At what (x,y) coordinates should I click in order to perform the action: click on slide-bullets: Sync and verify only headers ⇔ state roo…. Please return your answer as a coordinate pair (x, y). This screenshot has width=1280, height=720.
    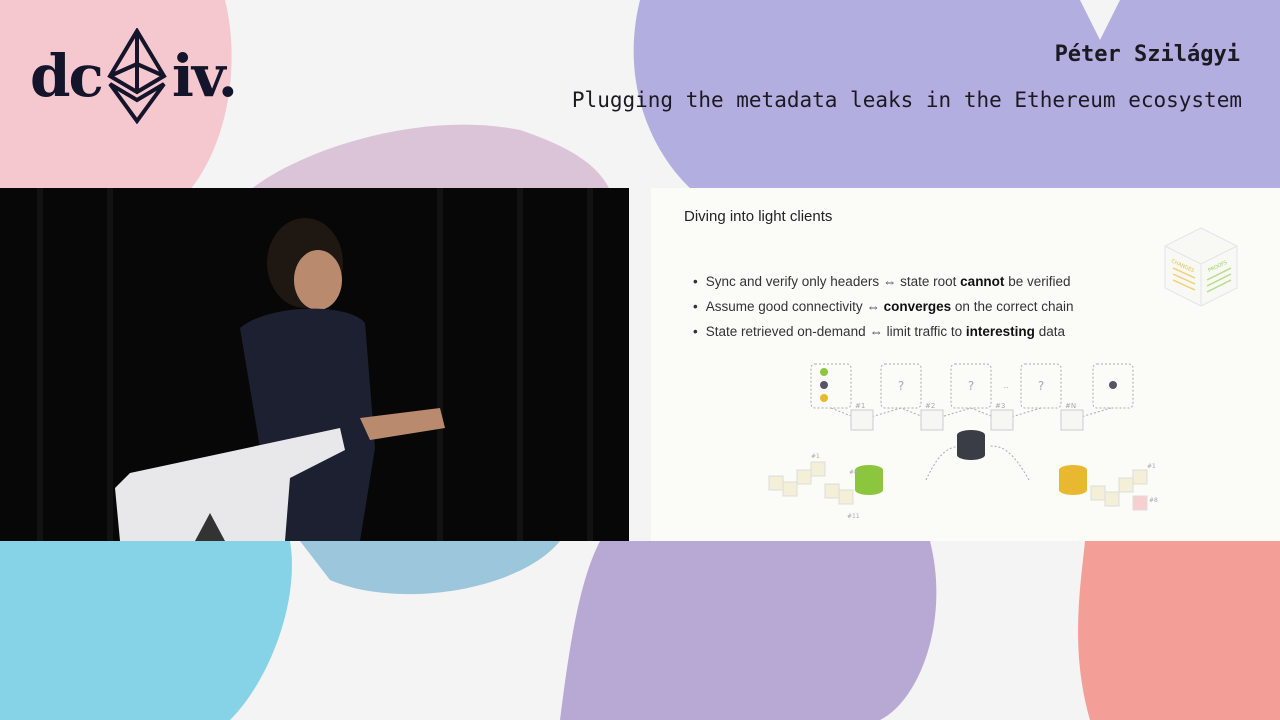
    Looking at the image, I should click on (883, 311).